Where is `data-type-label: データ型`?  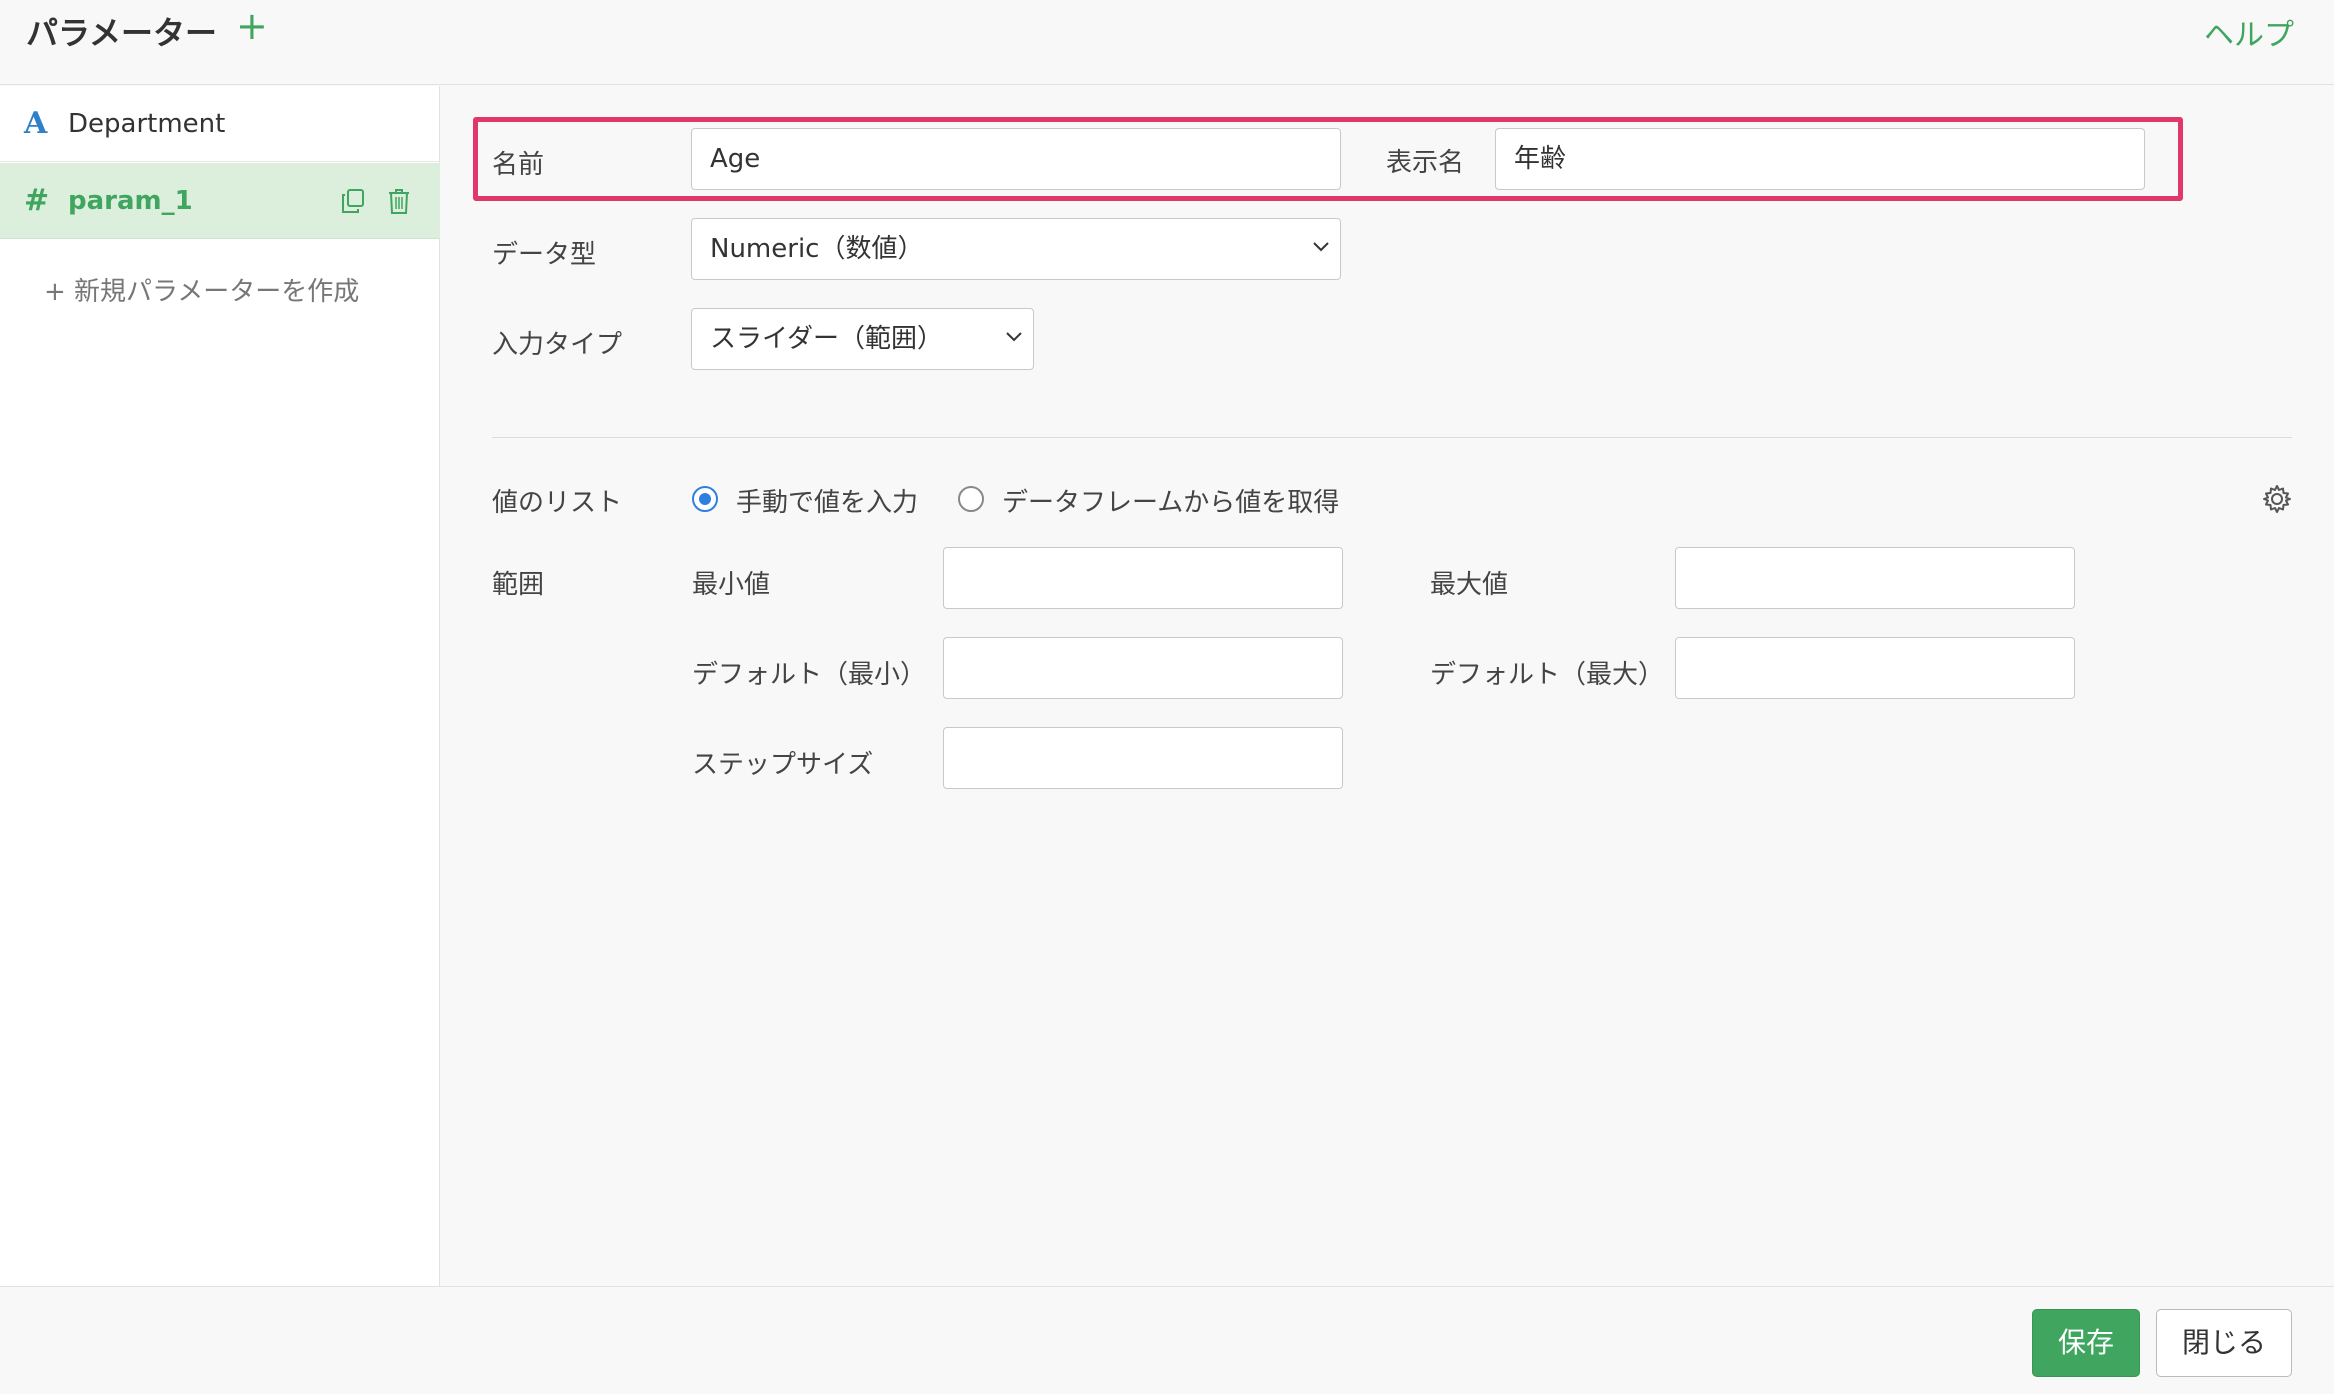 data-type-label: データ型 is located at coordinates (544, 255).